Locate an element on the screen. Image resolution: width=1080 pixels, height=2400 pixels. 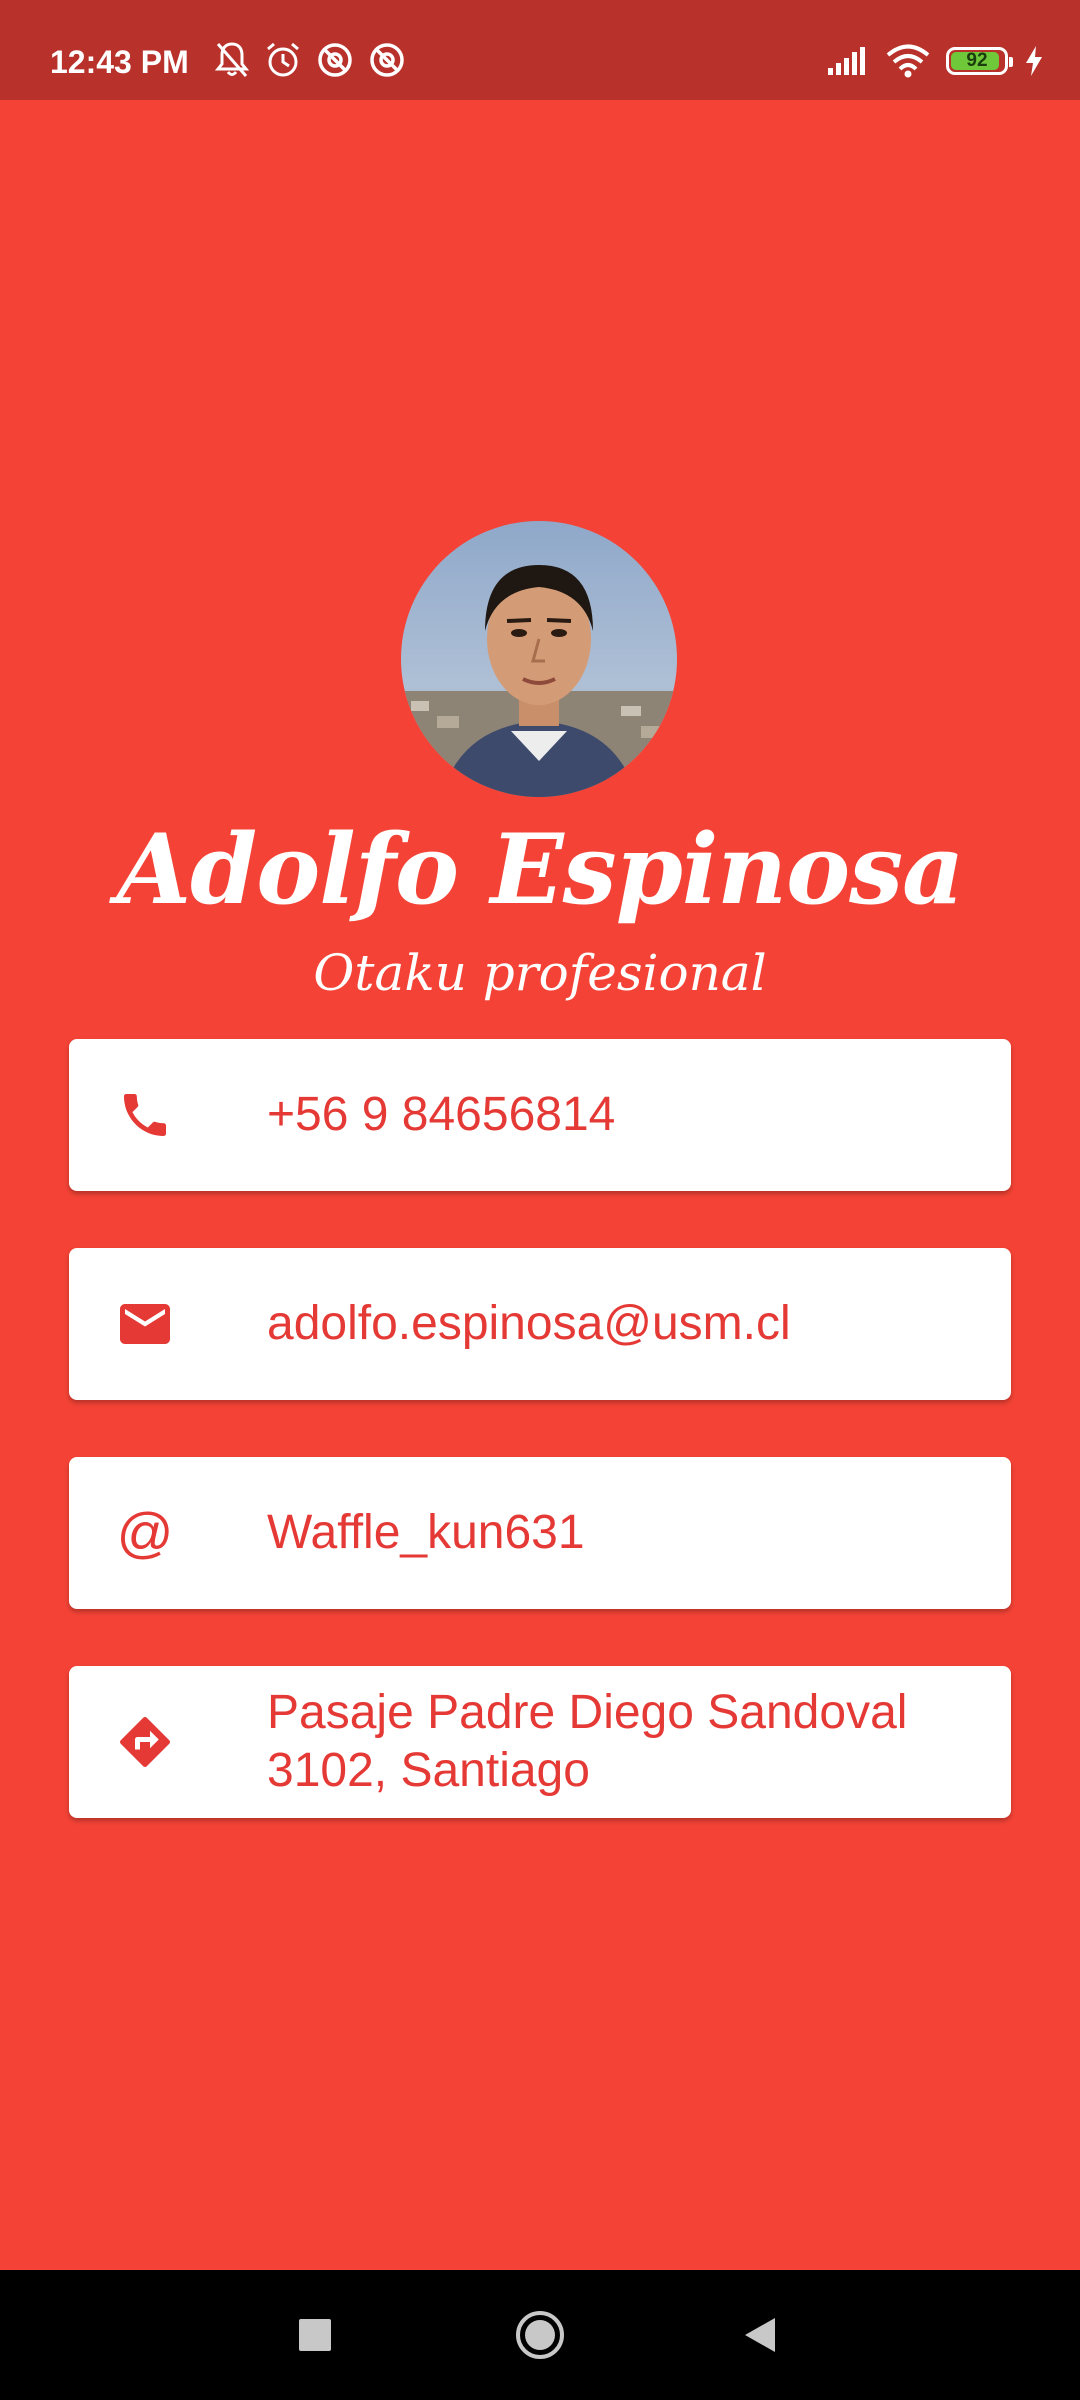
recents-icon is located at coordinates (315, 2335).